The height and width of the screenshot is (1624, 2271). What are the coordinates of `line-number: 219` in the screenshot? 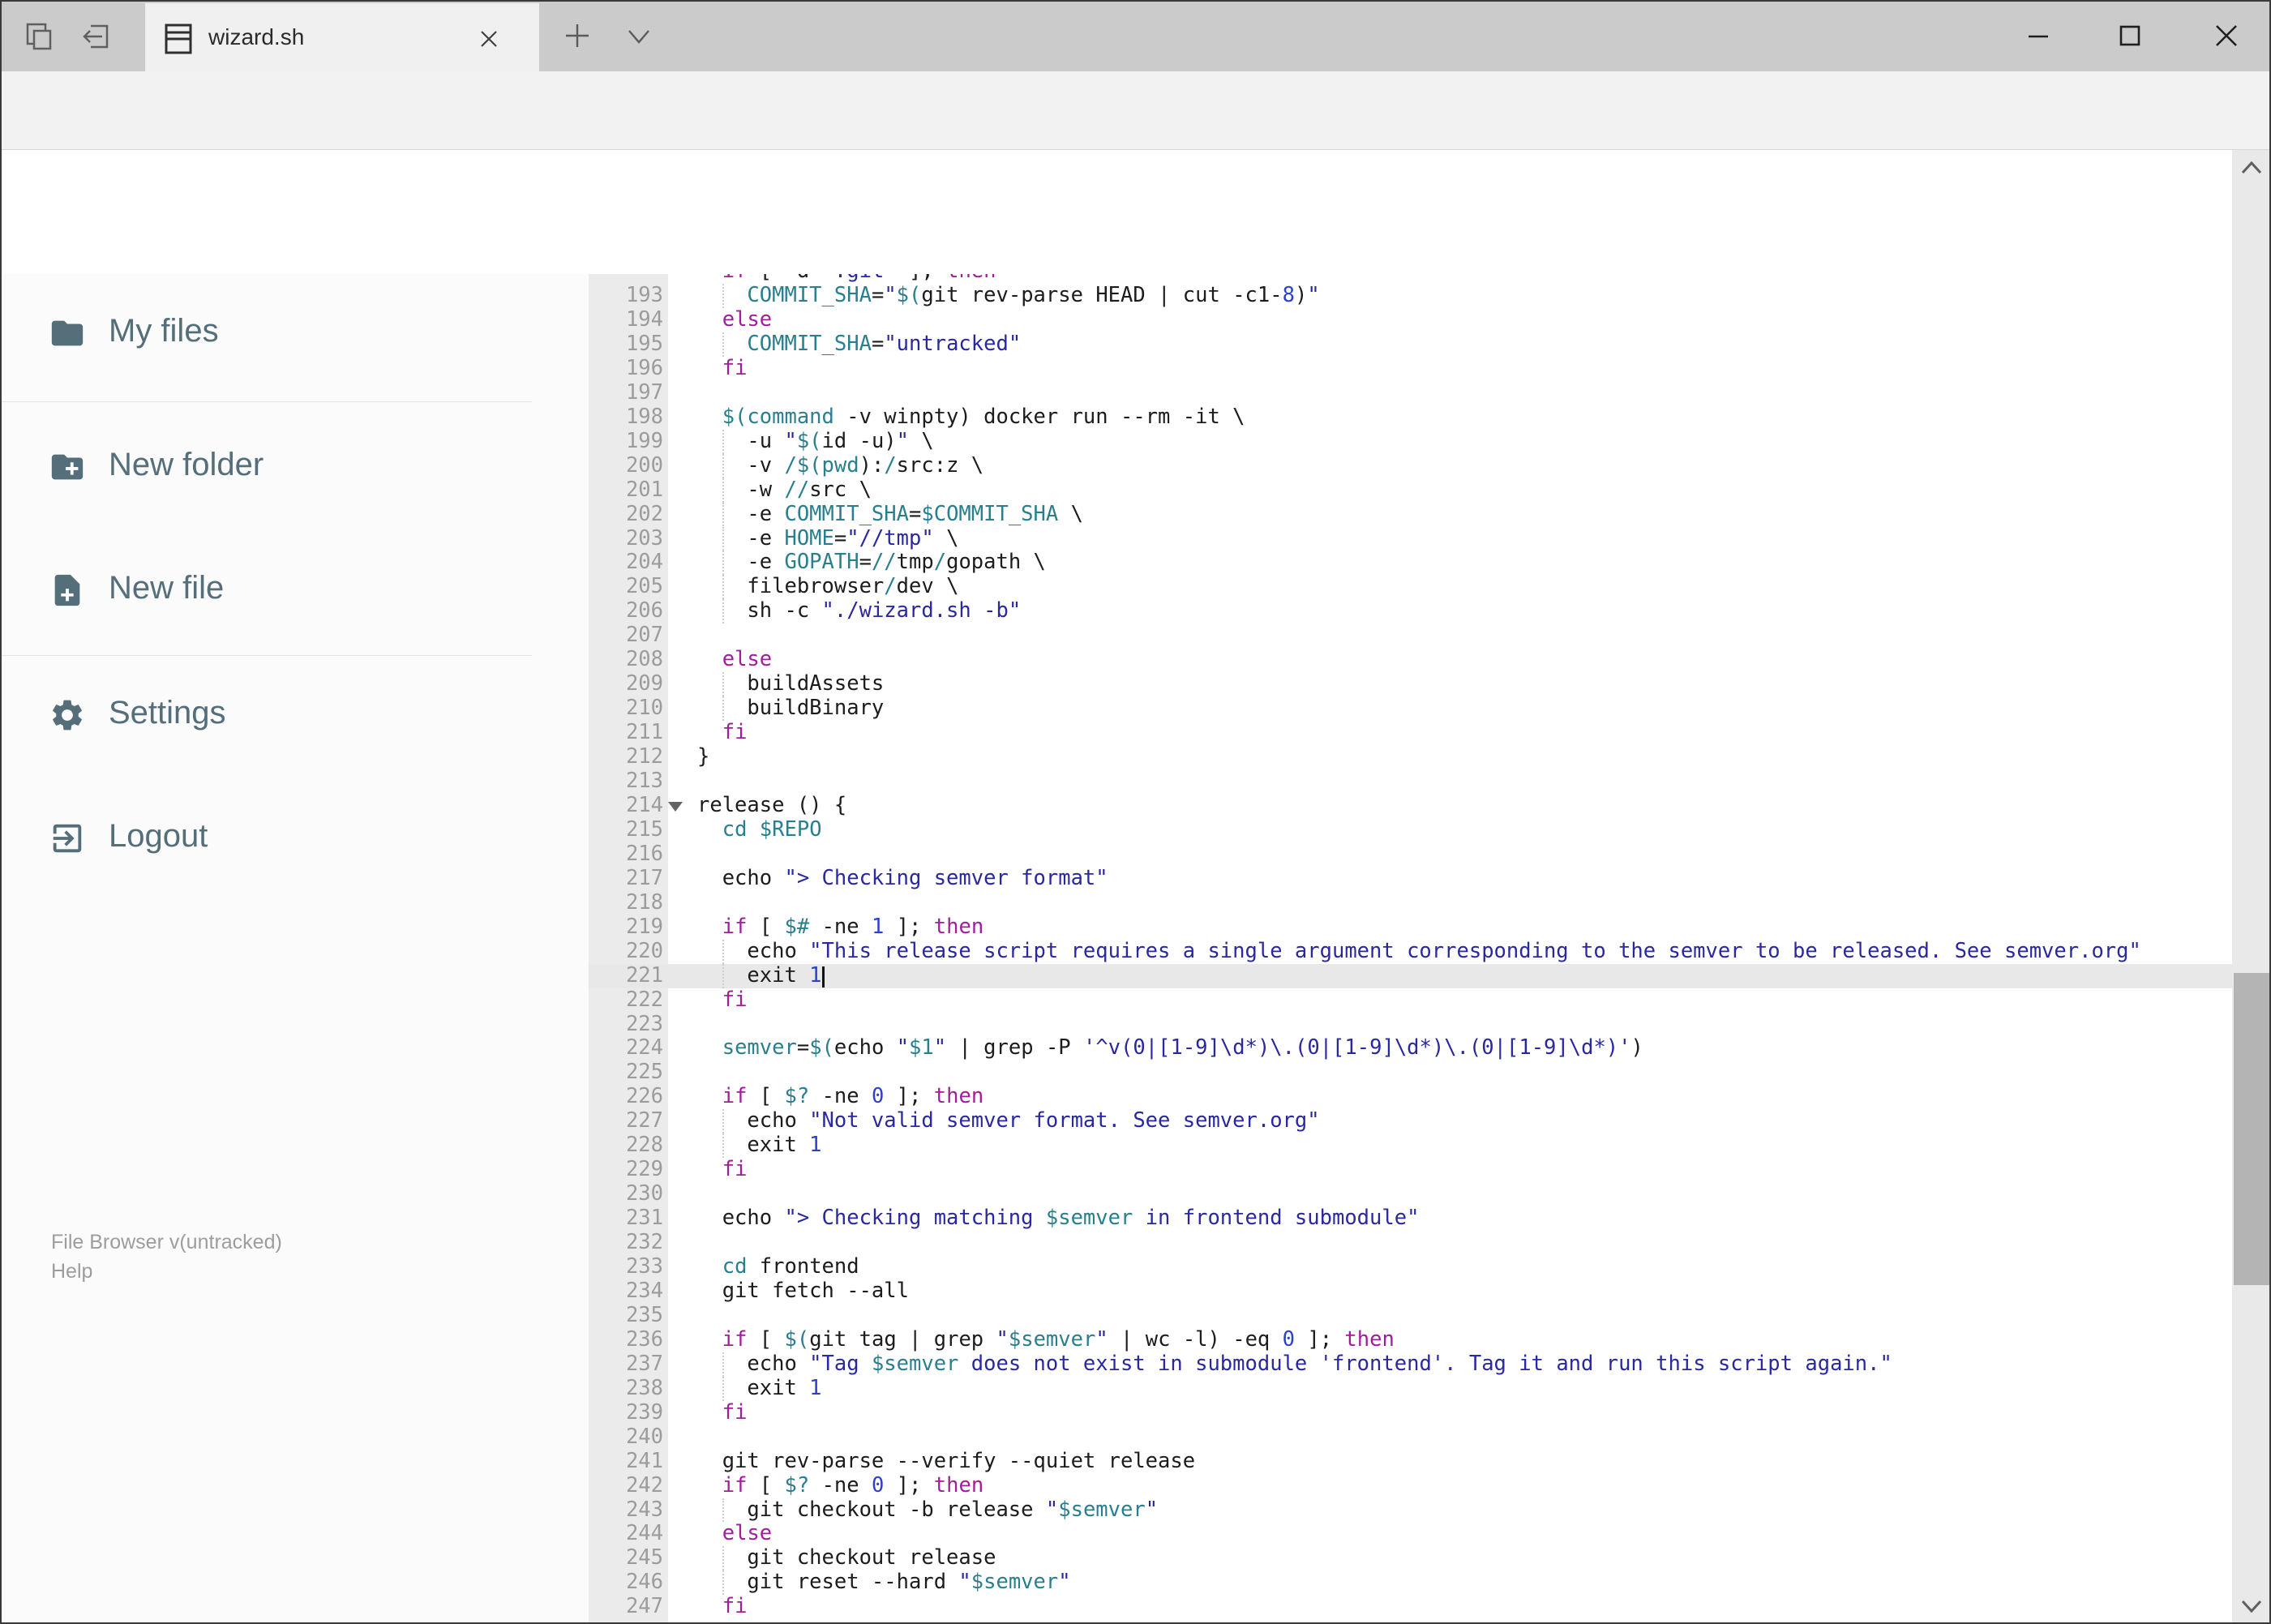 It's located at (644, 927).